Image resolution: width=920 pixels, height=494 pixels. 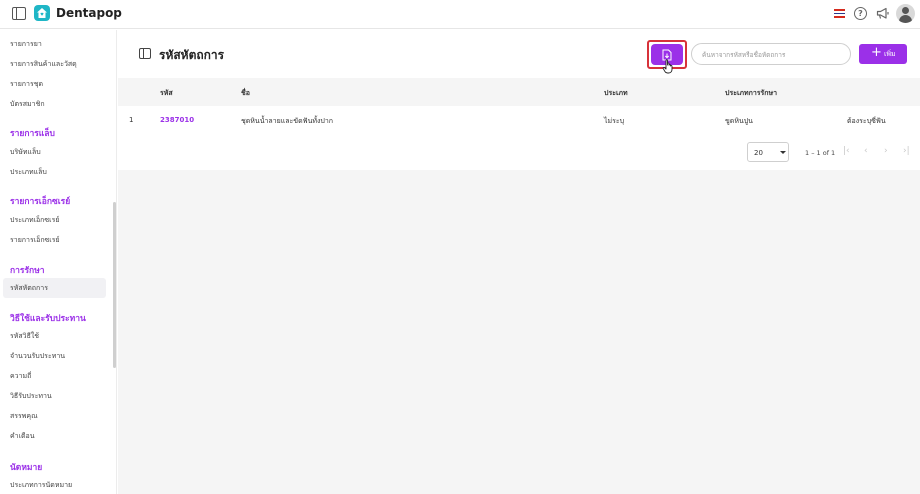 I want to click on add-button: + เพิ่ม, so click(x=883, y=54).